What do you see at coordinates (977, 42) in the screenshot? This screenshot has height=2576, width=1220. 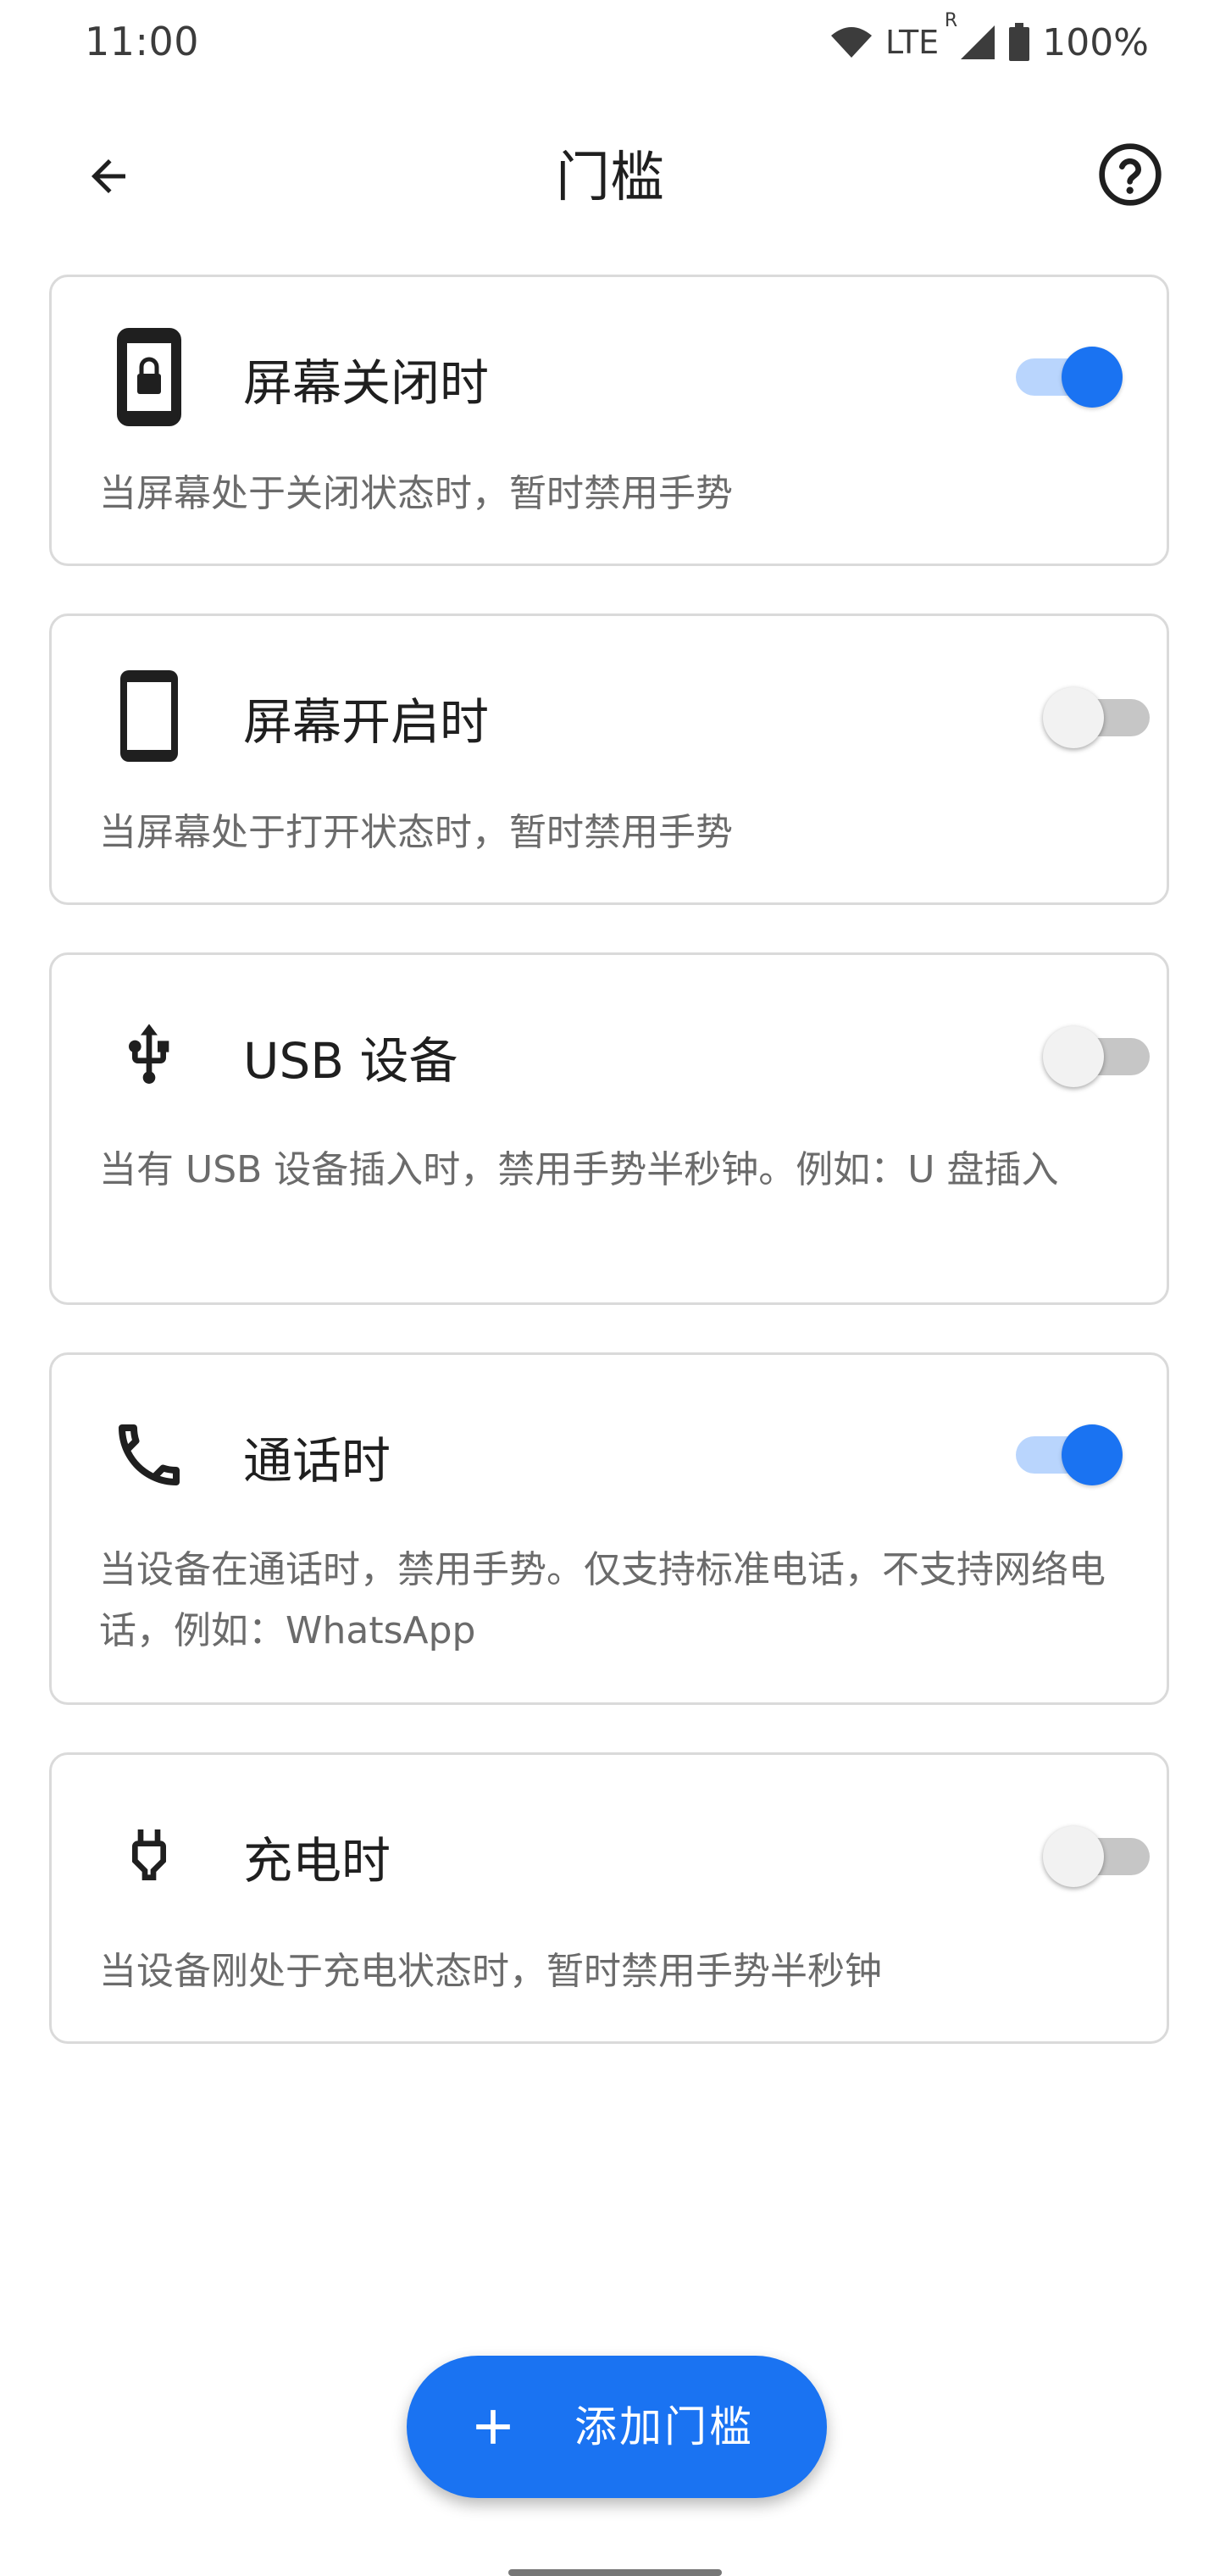 I see `signal-icon` at bounding box center [977, 42].